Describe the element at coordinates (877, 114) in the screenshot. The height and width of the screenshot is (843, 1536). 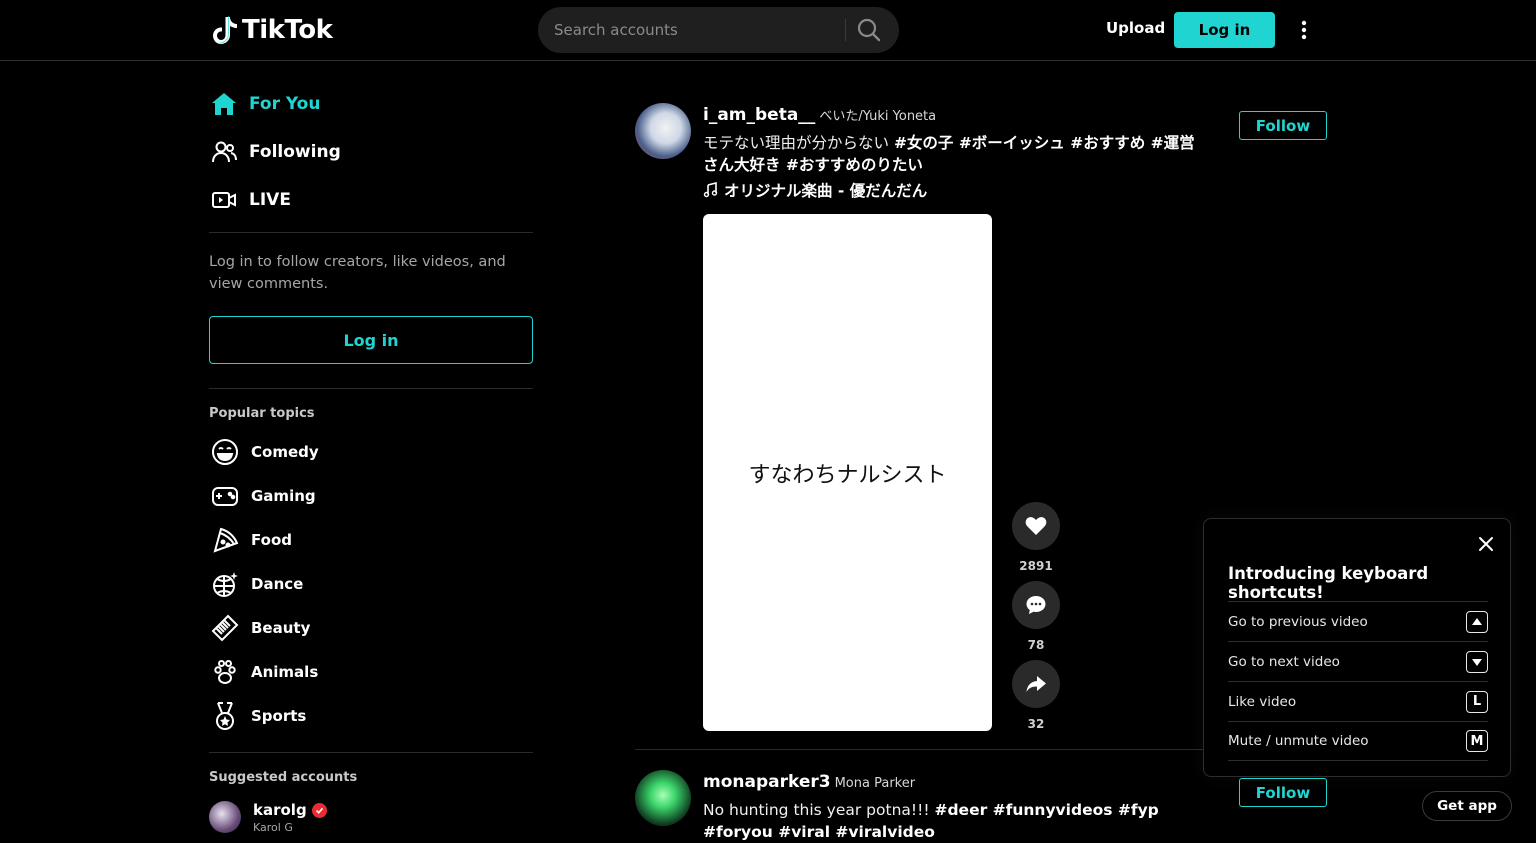
I see `post-nickname: べいた/Yuki Yoneta` at that location.